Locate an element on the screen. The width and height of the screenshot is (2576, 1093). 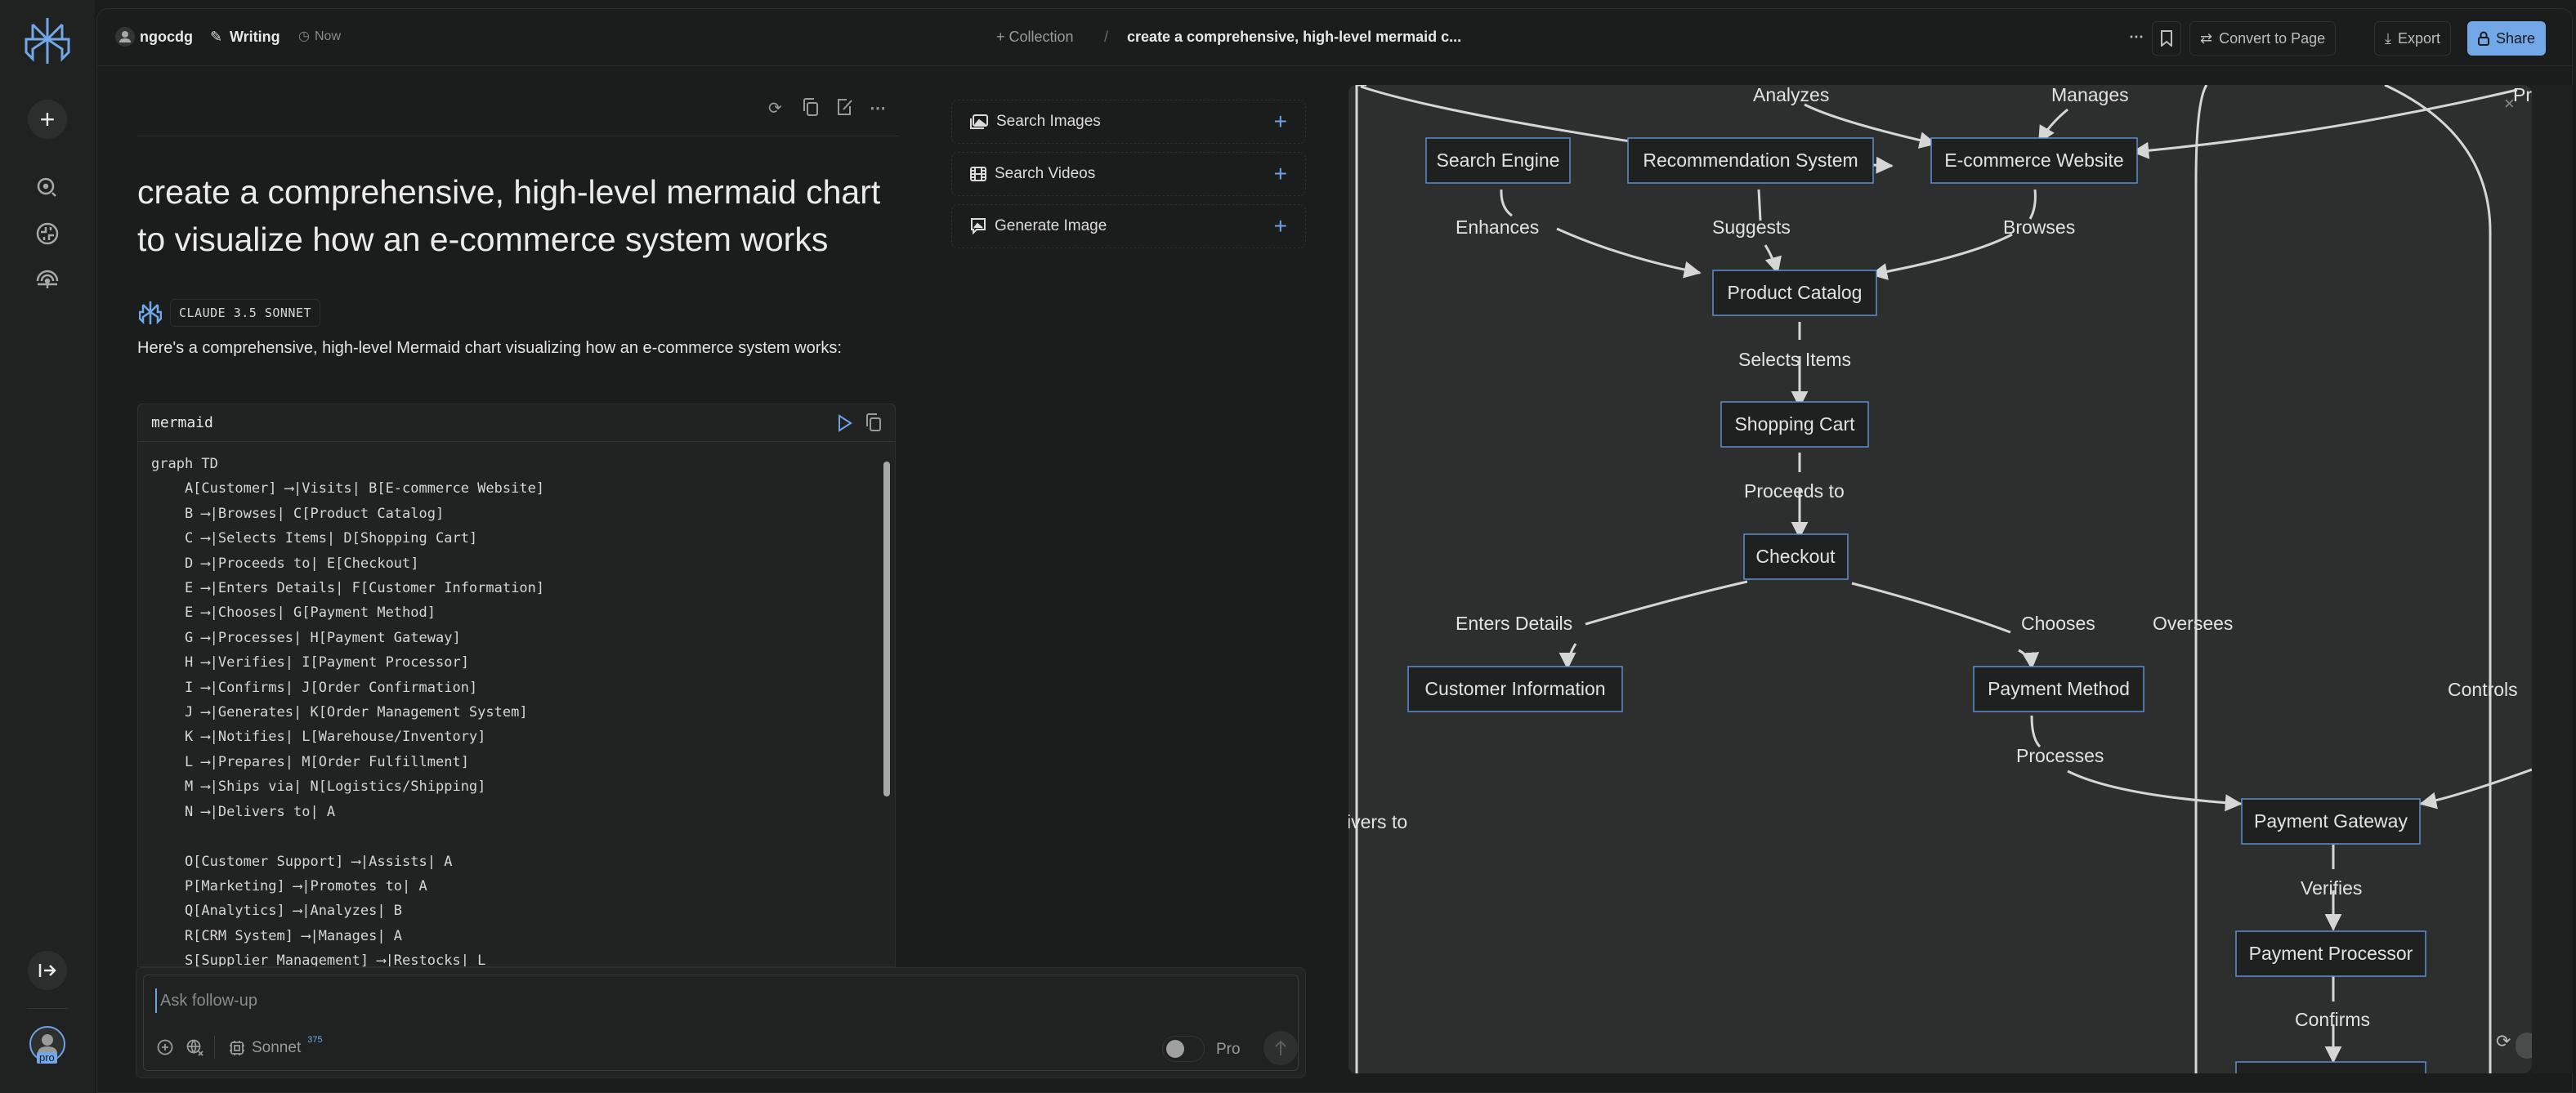
node-order-confirmation-partial is located at coordinates (2330, 1067).